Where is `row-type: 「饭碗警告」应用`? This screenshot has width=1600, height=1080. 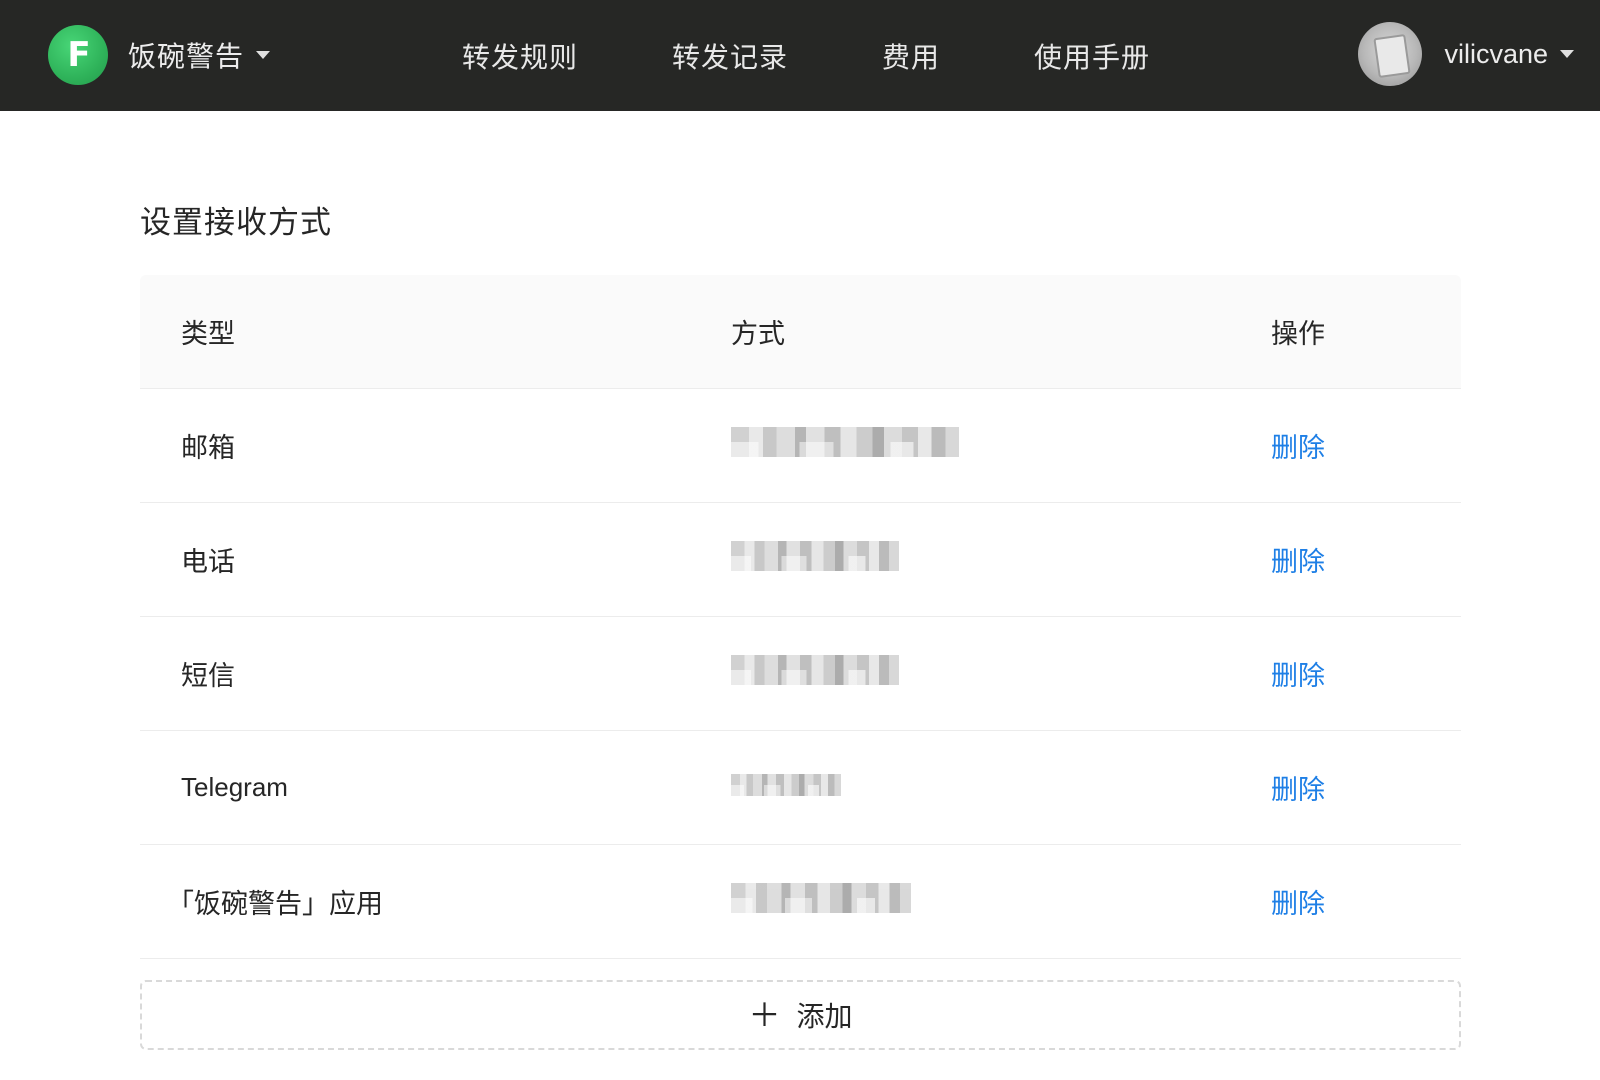
row-type: 「饭碗警告」应用 is located at coordinates (275, 904).